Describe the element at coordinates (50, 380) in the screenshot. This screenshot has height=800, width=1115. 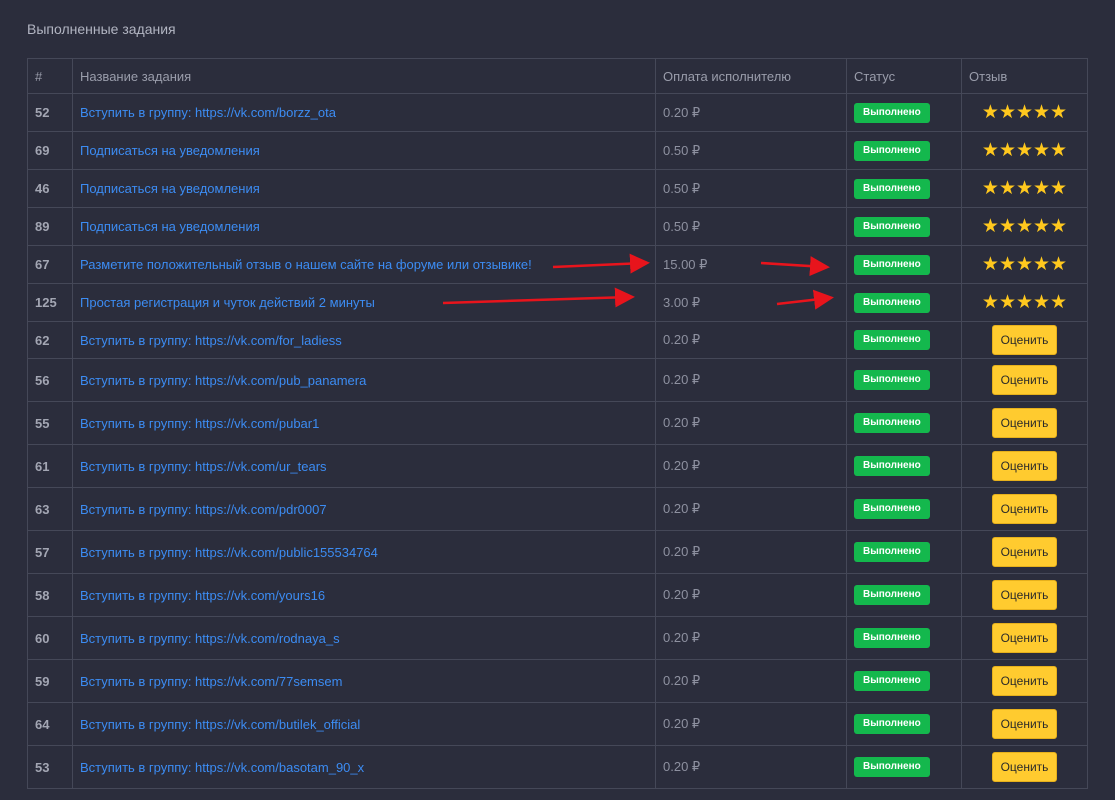
I see `task-id-cell: 56` at that location.